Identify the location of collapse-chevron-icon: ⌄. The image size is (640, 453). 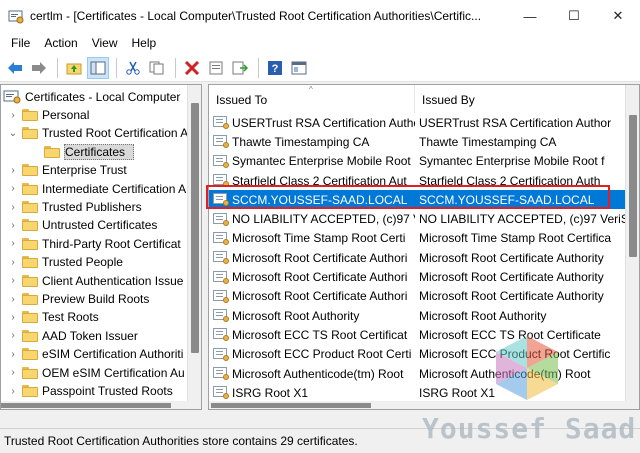
(13, 133).